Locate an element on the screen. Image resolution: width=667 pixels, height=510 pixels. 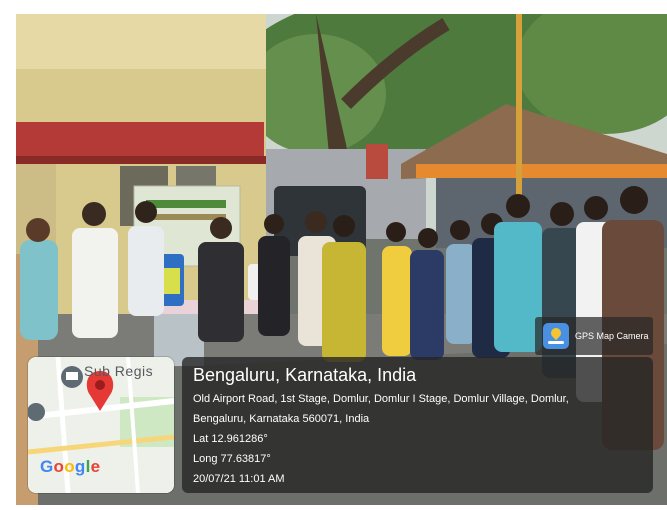
gps-camera-badge: GPS Map Camera is located at coordinates (594, 336).